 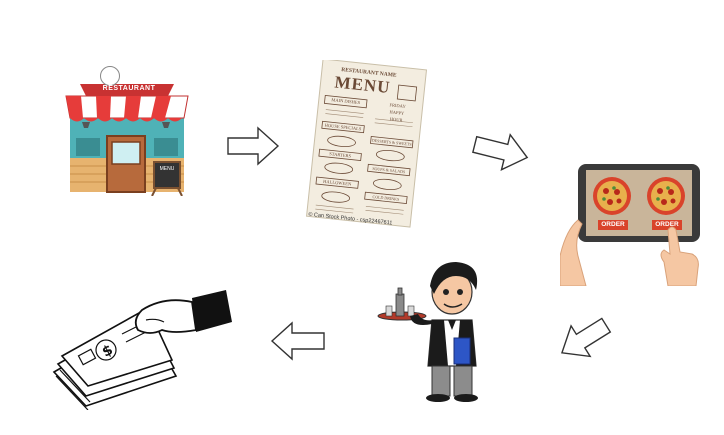 What do you see at coordinates (667, 224) in the screenshot?
I see `order-button-right: ORDER` at bounding box center [667, 224].